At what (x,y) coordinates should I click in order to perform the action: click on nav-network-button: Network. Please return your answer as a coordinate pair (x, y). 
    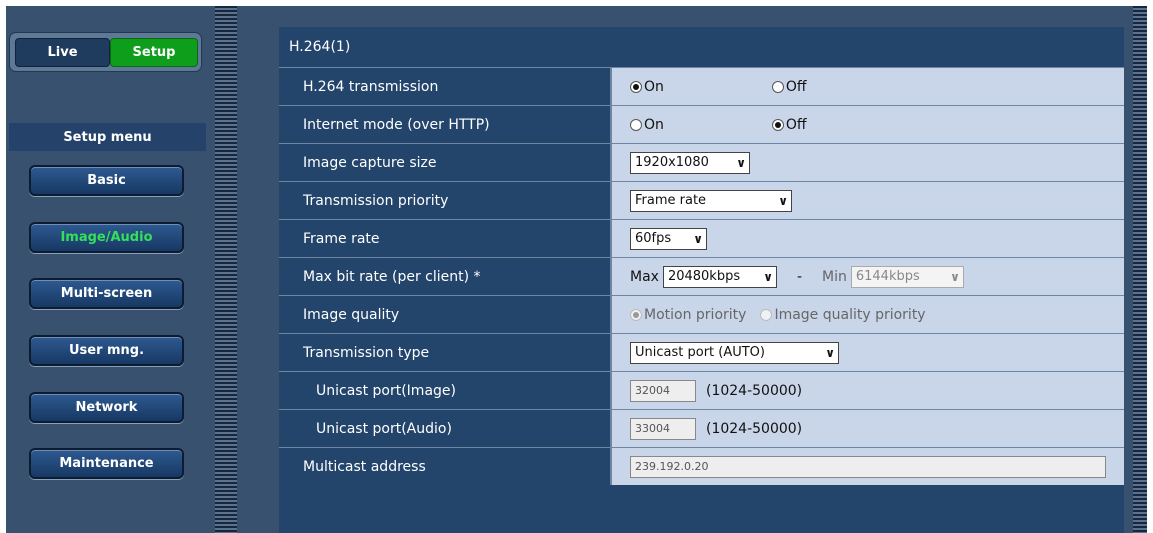
    Looking at the image, I should click on (106, 407).